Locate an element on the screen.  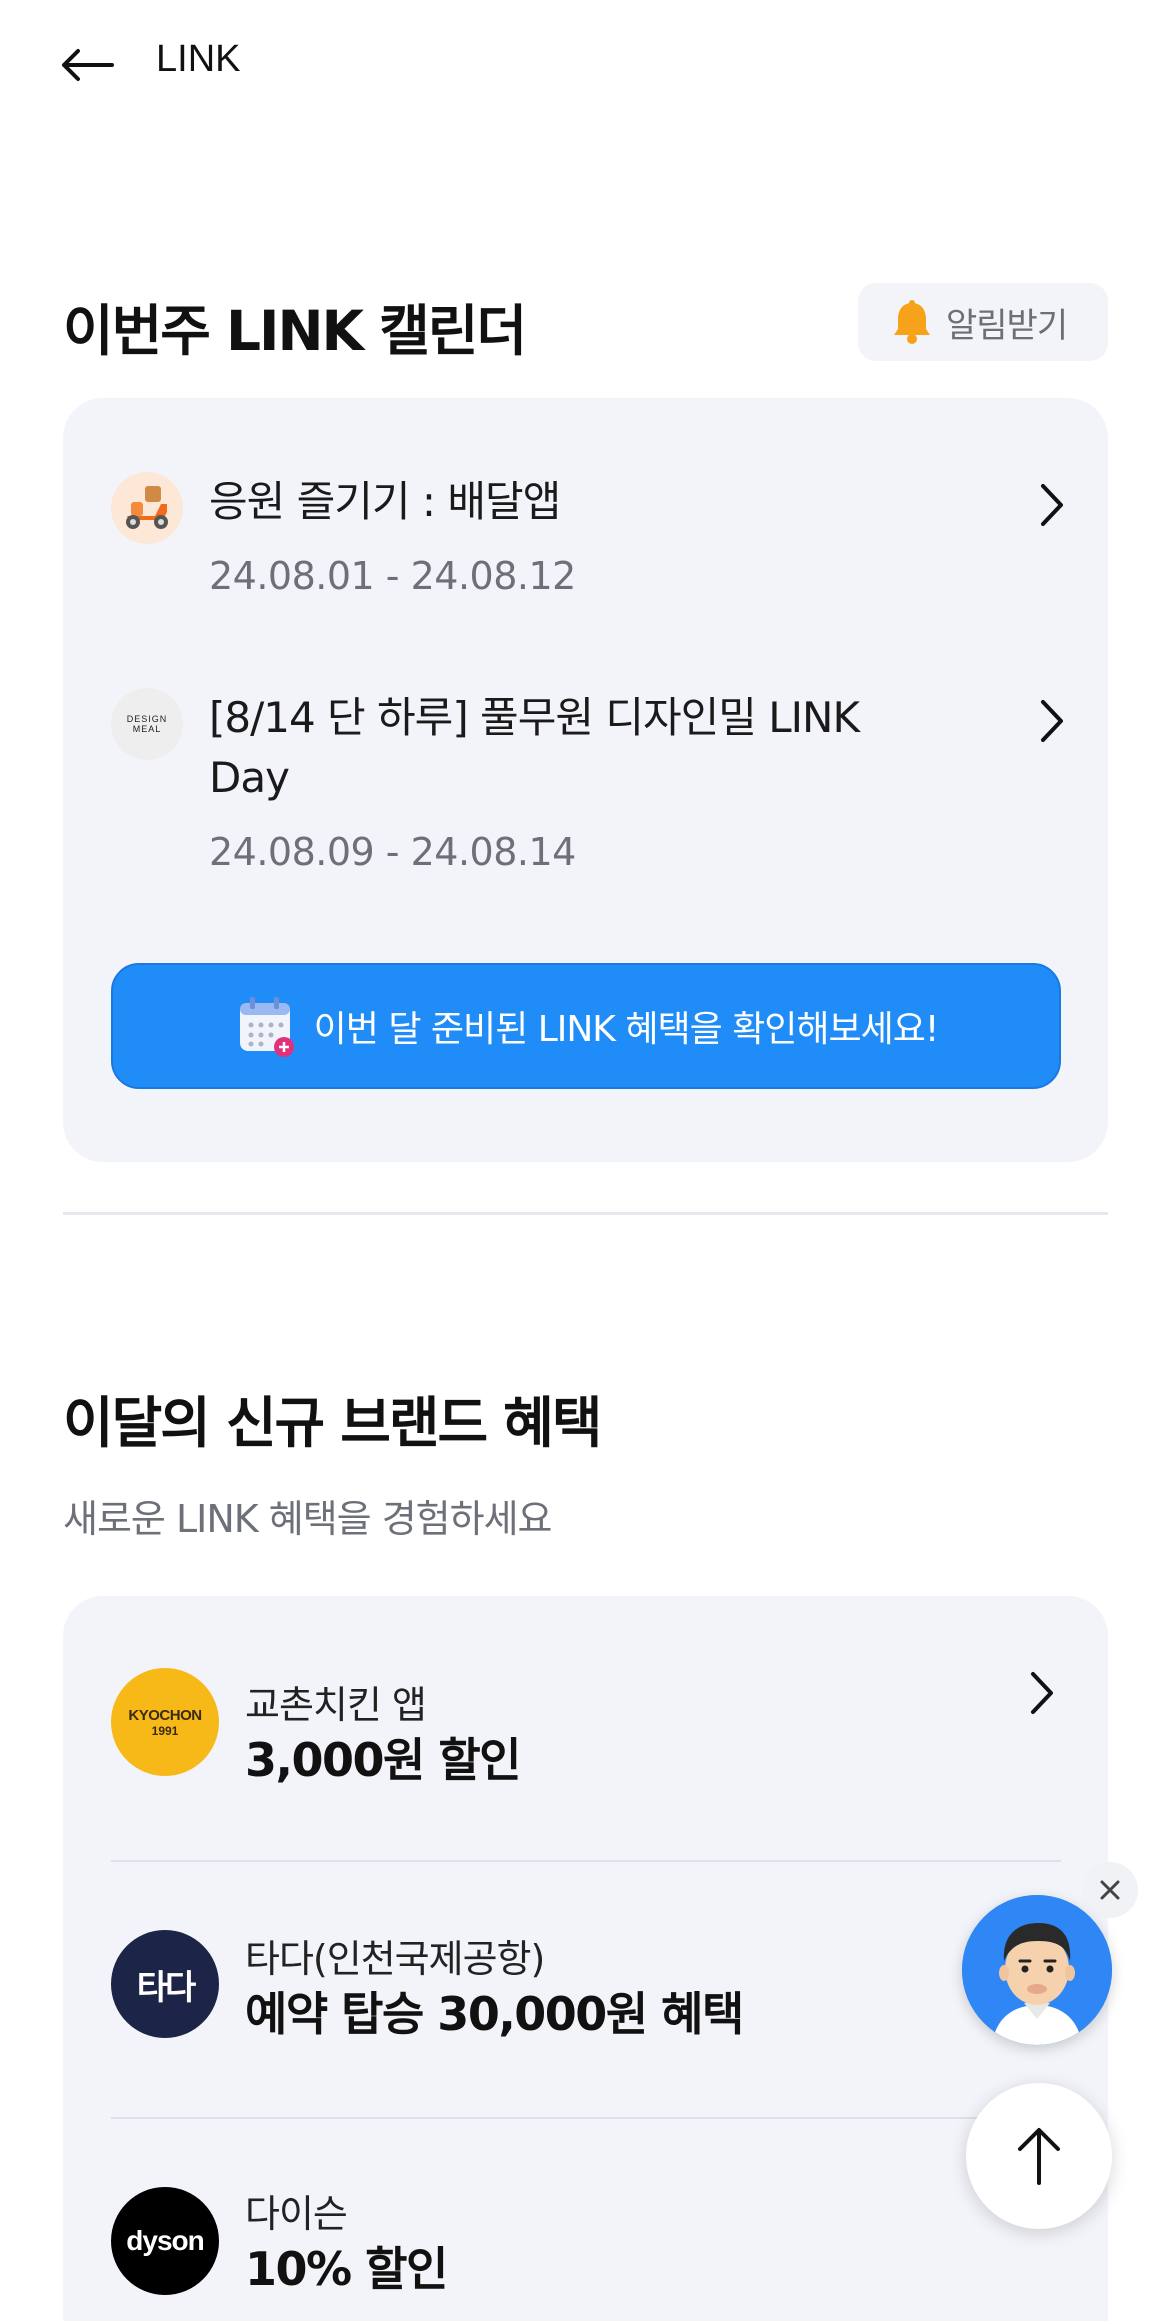
calendar-icon is located at coordinates (266, 1027).